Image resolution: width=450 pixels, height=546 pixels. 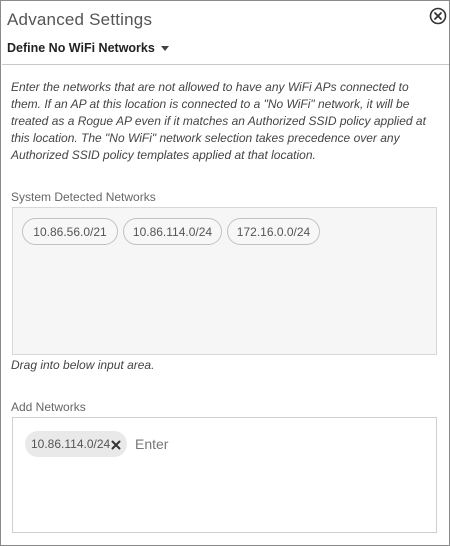 I want to click on dropdown-label: Define No WiFi Networks, so click(x=81, y=48).